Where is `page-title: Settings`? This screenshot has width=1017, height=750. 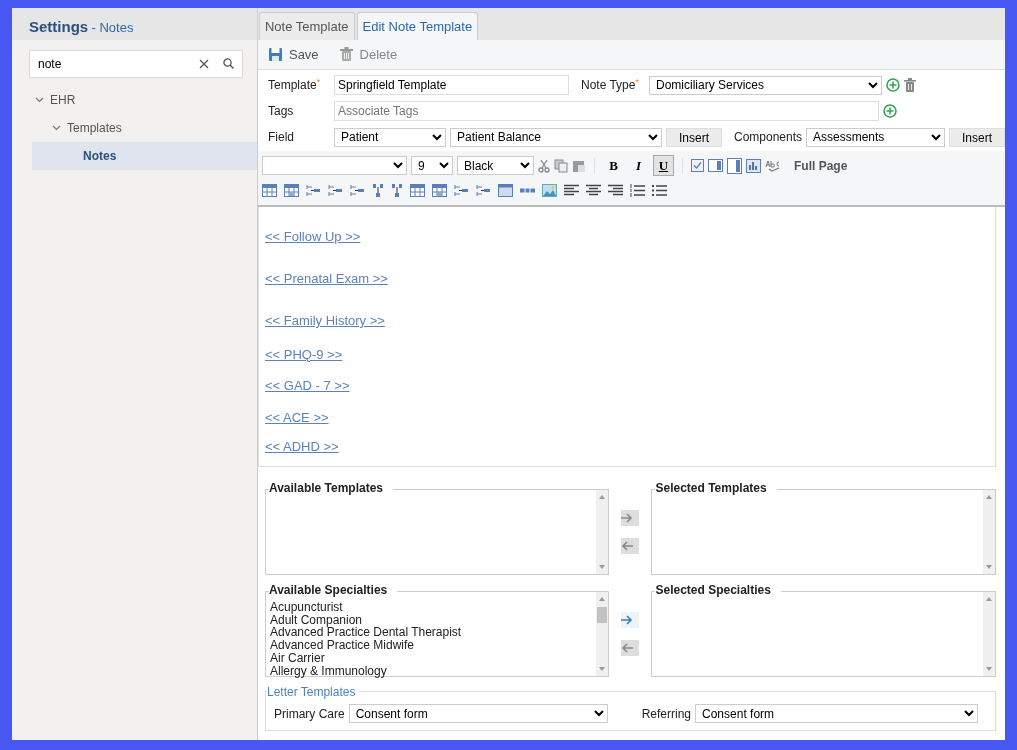 page-title: Settings is located at coordinates (59, 26).